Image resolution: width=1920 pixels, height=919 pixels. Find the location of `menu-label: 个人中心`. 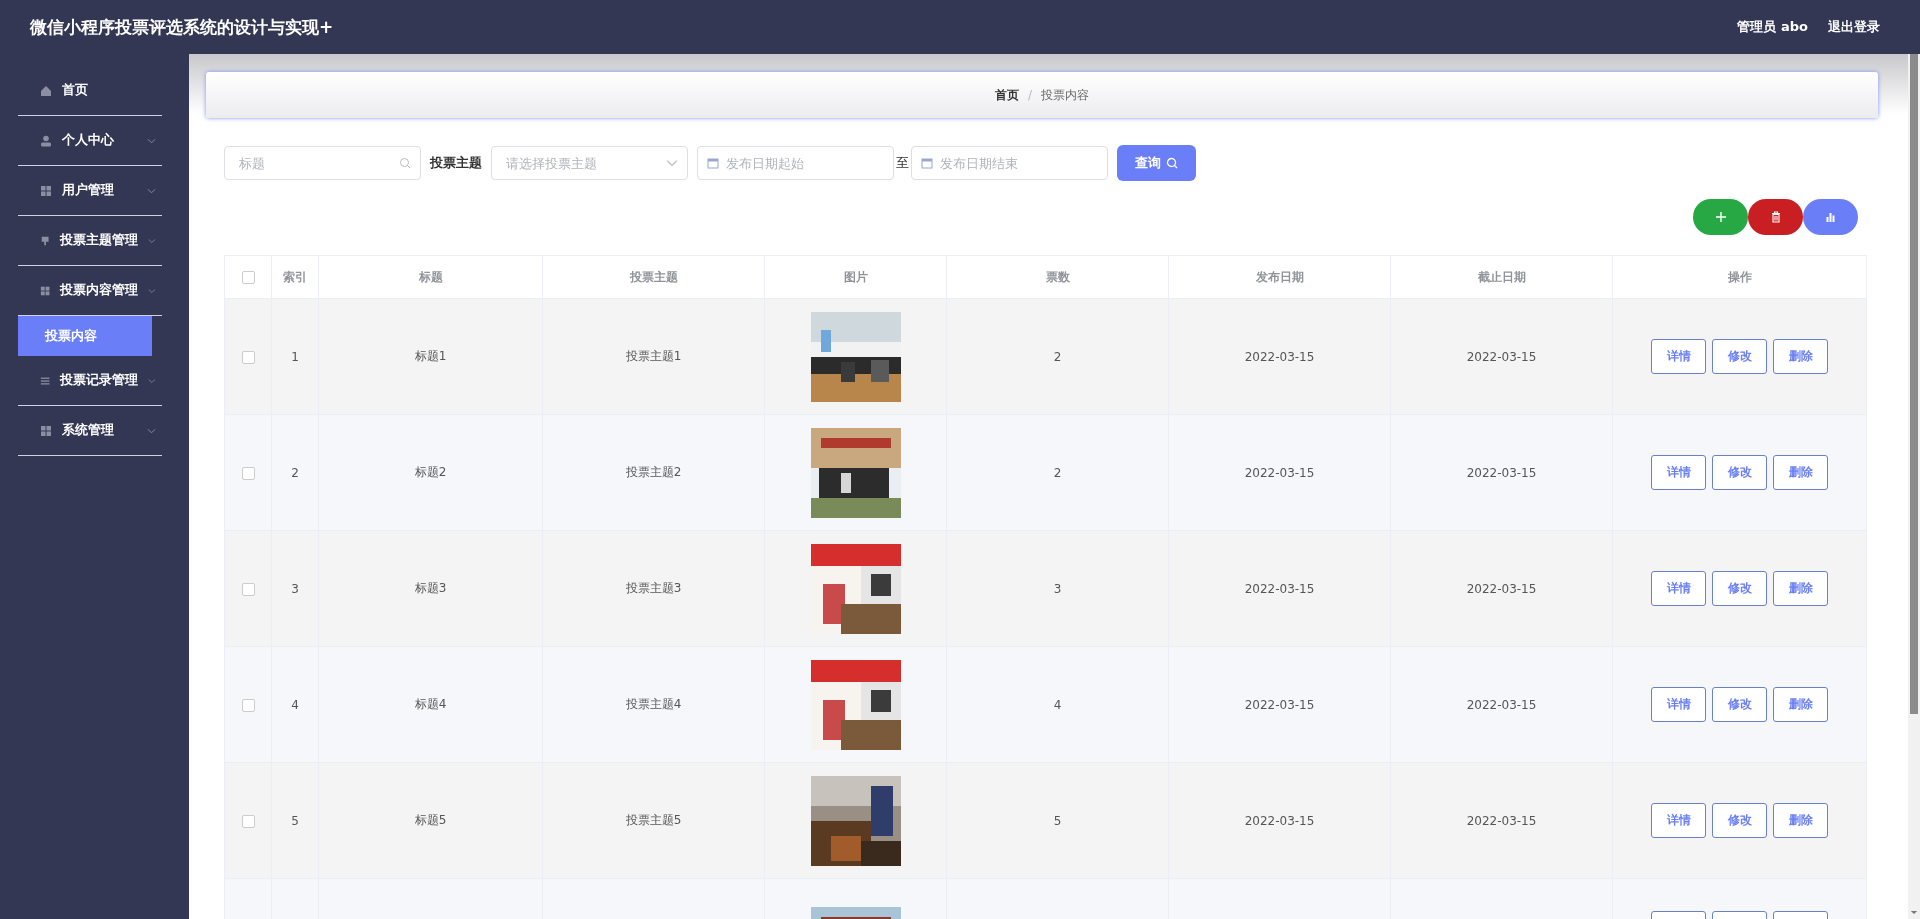

menu-label: 个人中心 is located at coordinates (88, 140).